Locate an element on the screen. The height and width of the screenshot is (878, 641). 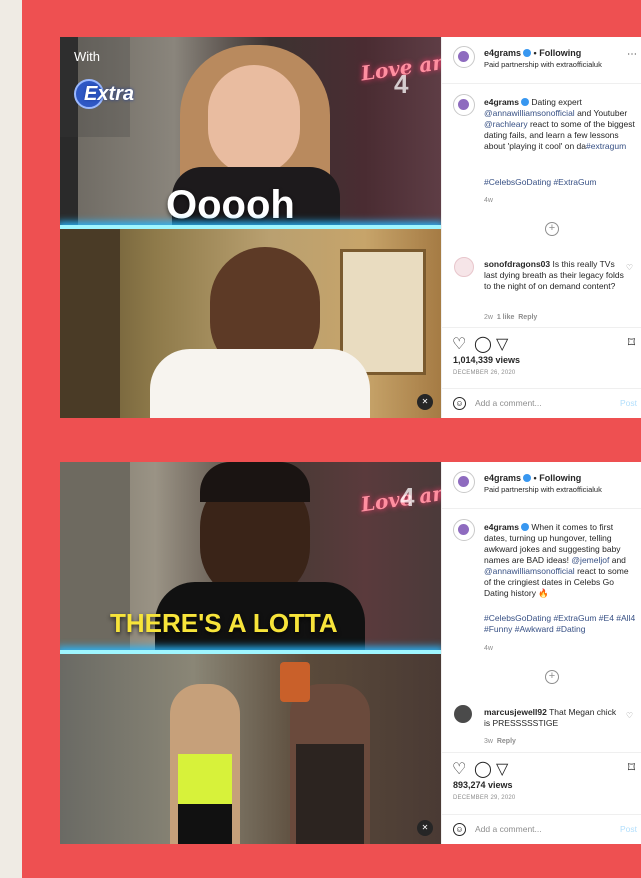
post-date: DECEMBER 26, 2020 is located at coordinates (484, 373).